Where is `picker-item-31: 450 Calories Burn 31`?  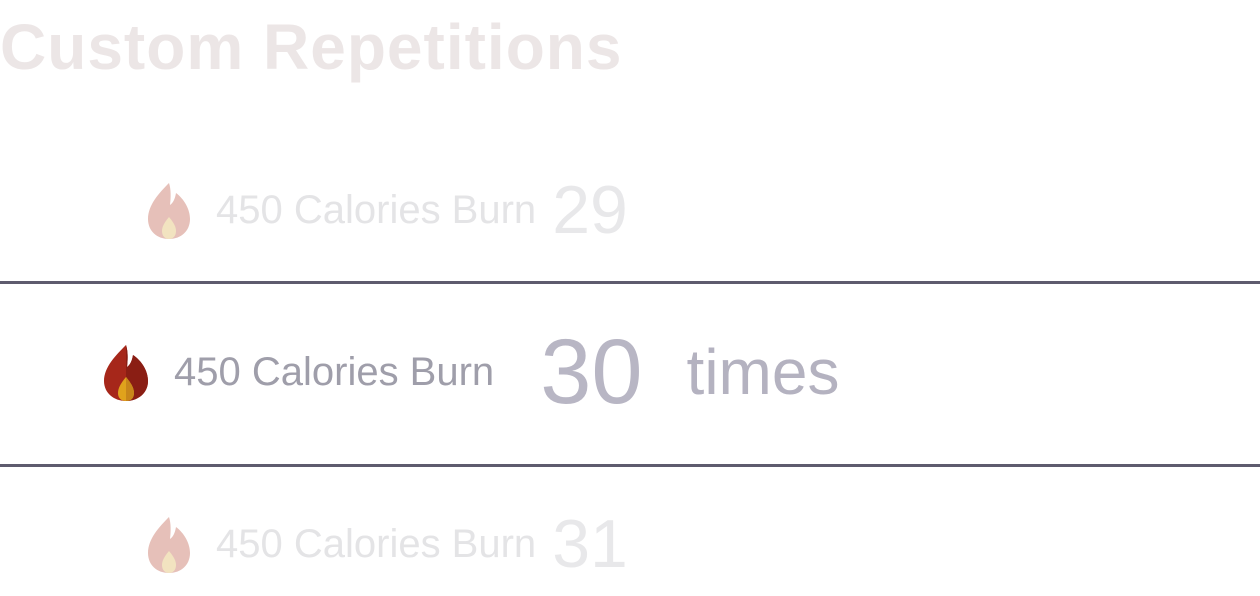
picker-item-31: 450 Calories Burn 31 is located at coordinates (387, 544).